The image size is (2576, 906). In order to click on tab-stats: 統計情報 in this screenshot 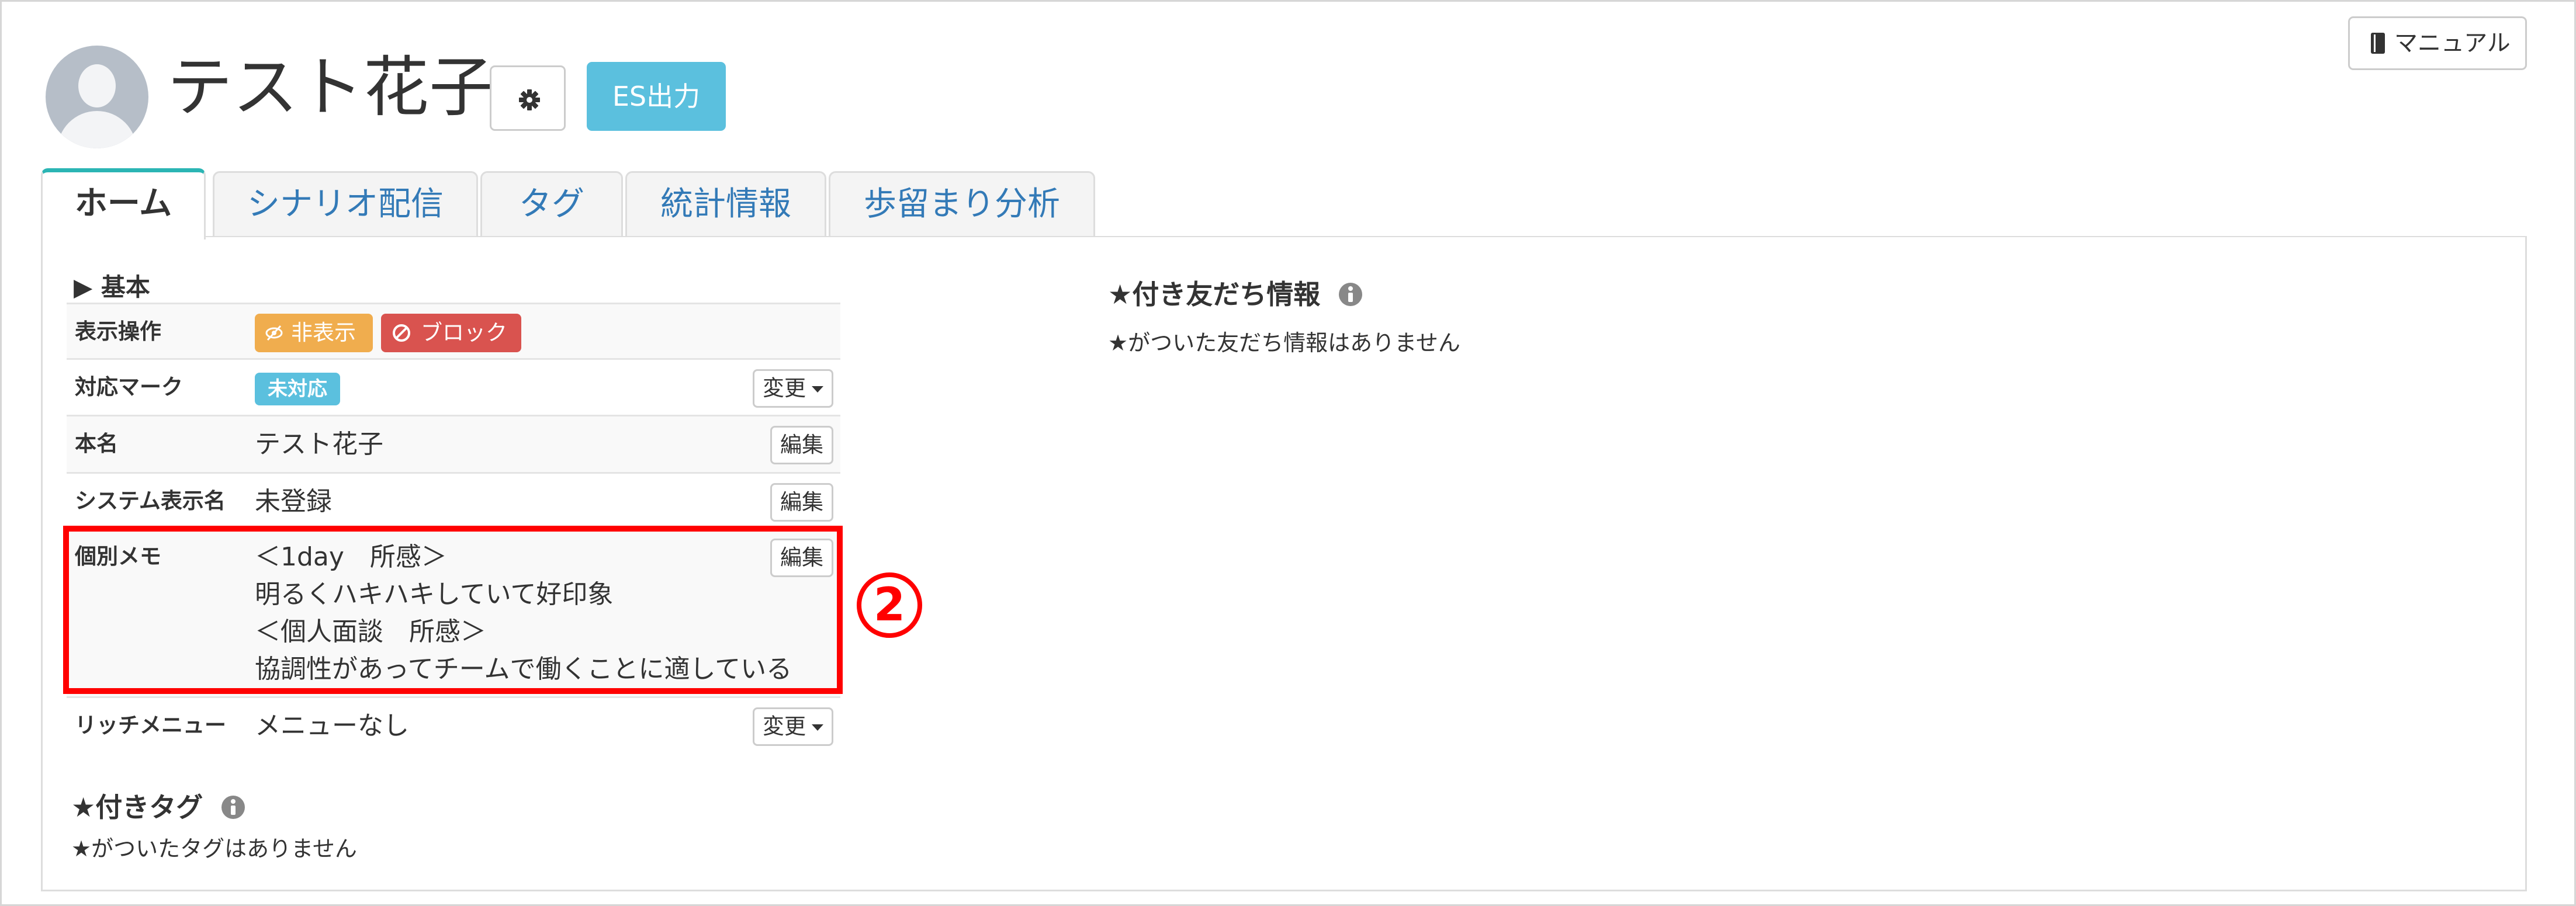, I will do `click(725, 203)`.